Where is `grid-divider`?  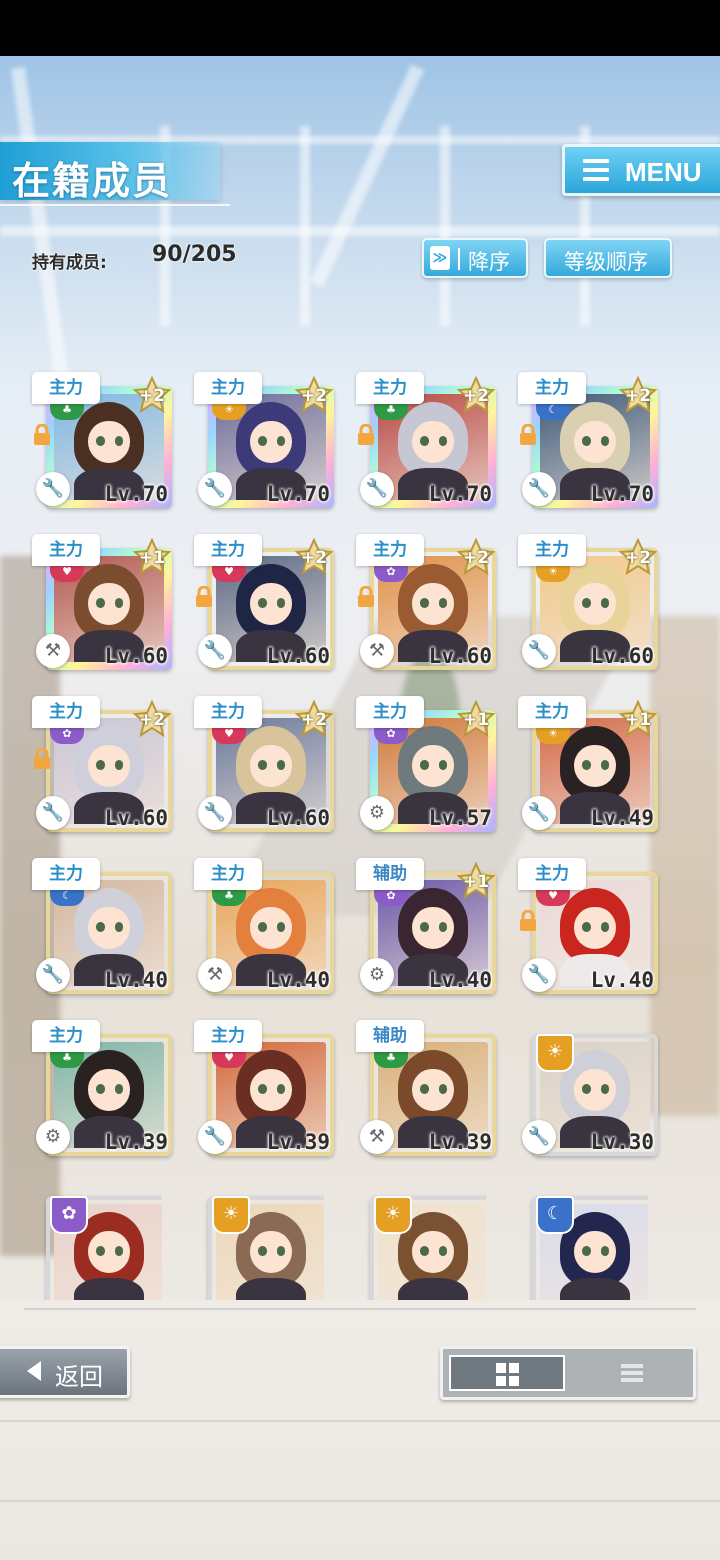
grid-divider is located at coordinates (360, 1309).